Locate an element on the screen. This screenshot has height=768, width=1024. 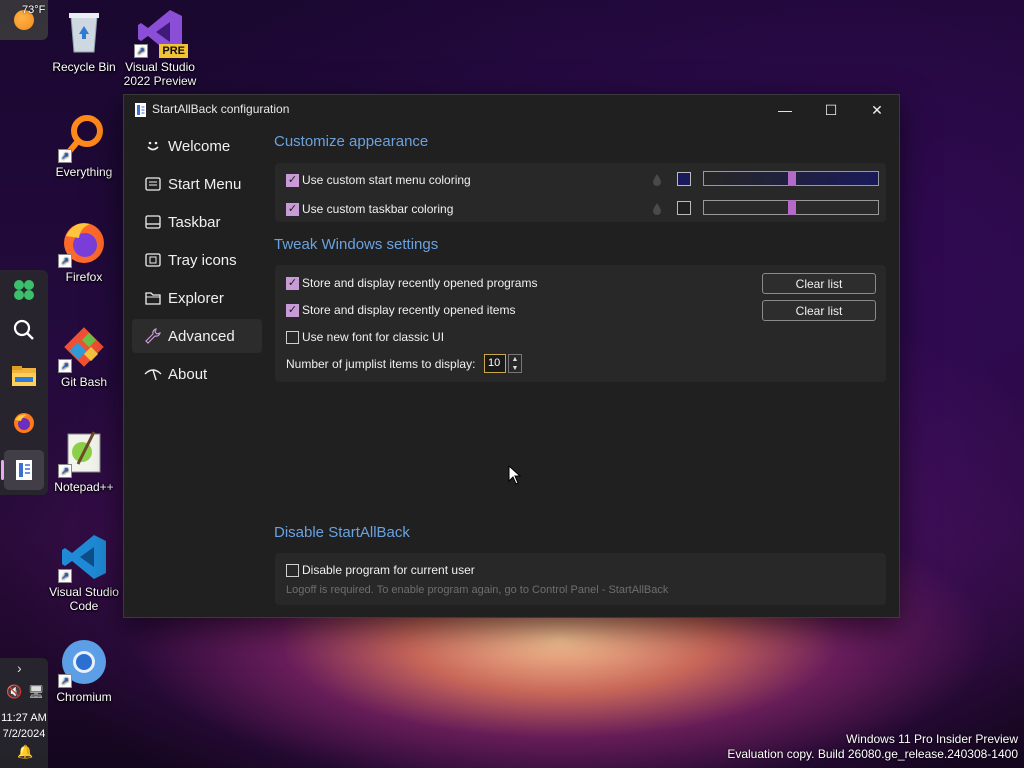
weather-widget: 73°F is located at coordinates (24, 20).